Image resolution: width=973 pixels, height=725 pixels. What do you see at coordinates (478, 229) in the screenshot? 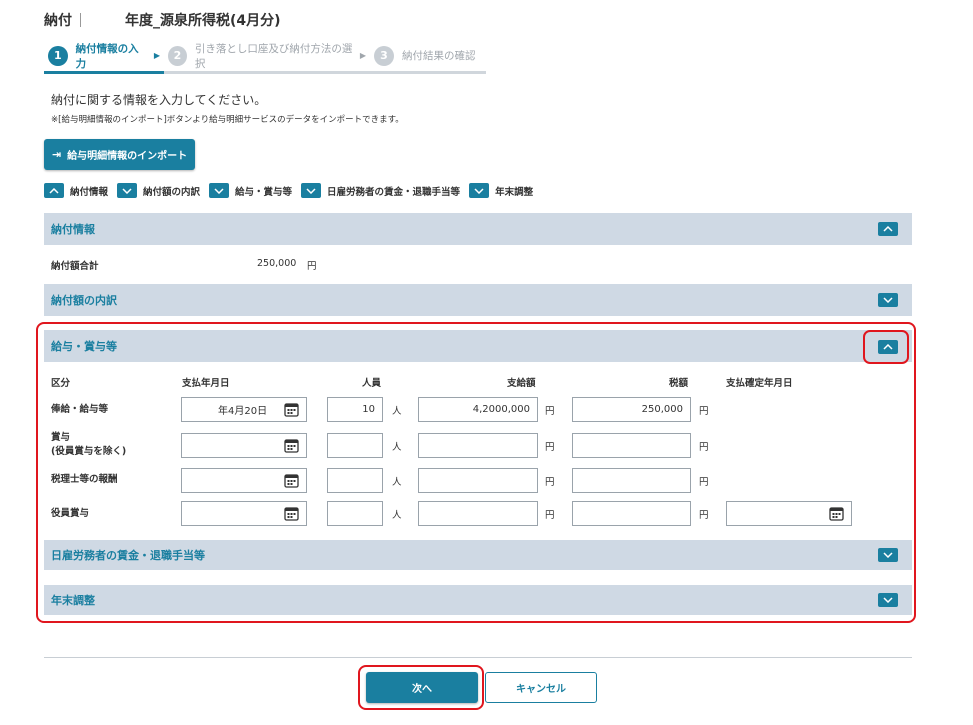
I see `section-payment-info-header: 納付情報` at bounding box center [478, 229].